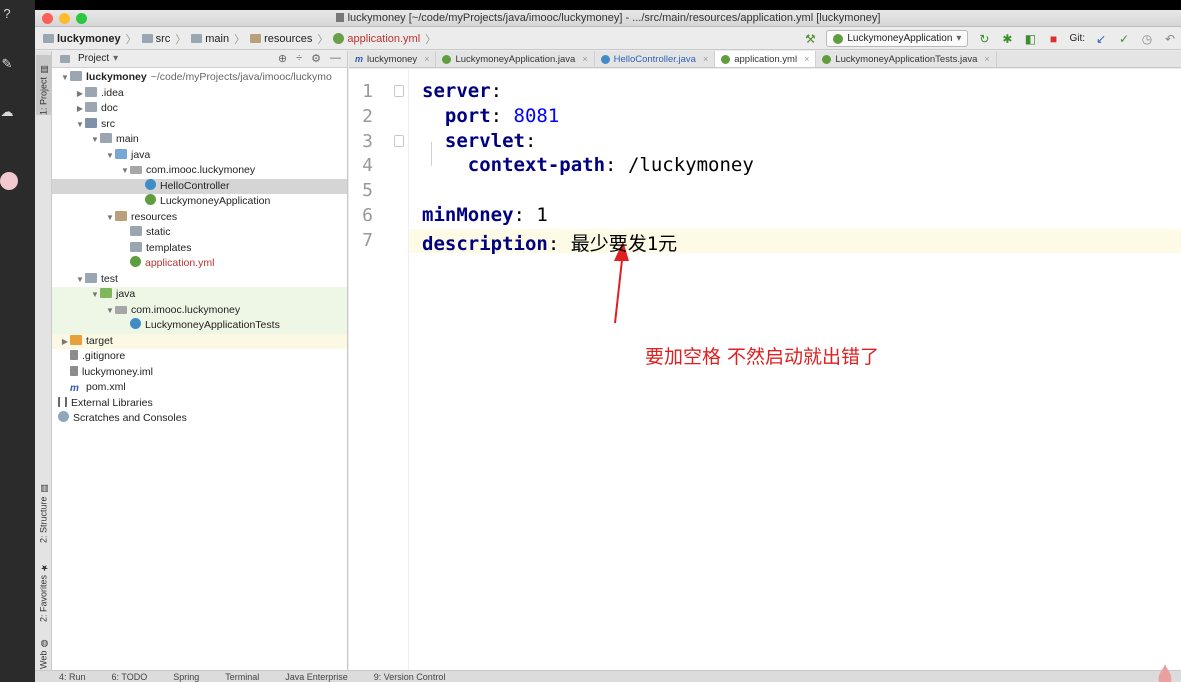 The height and width of the screenshot is (682, 1181). What do you see at coordinates (108, 123) in the screenshot?
I see `tree-item-label: src` at bounding box center [108, 123].